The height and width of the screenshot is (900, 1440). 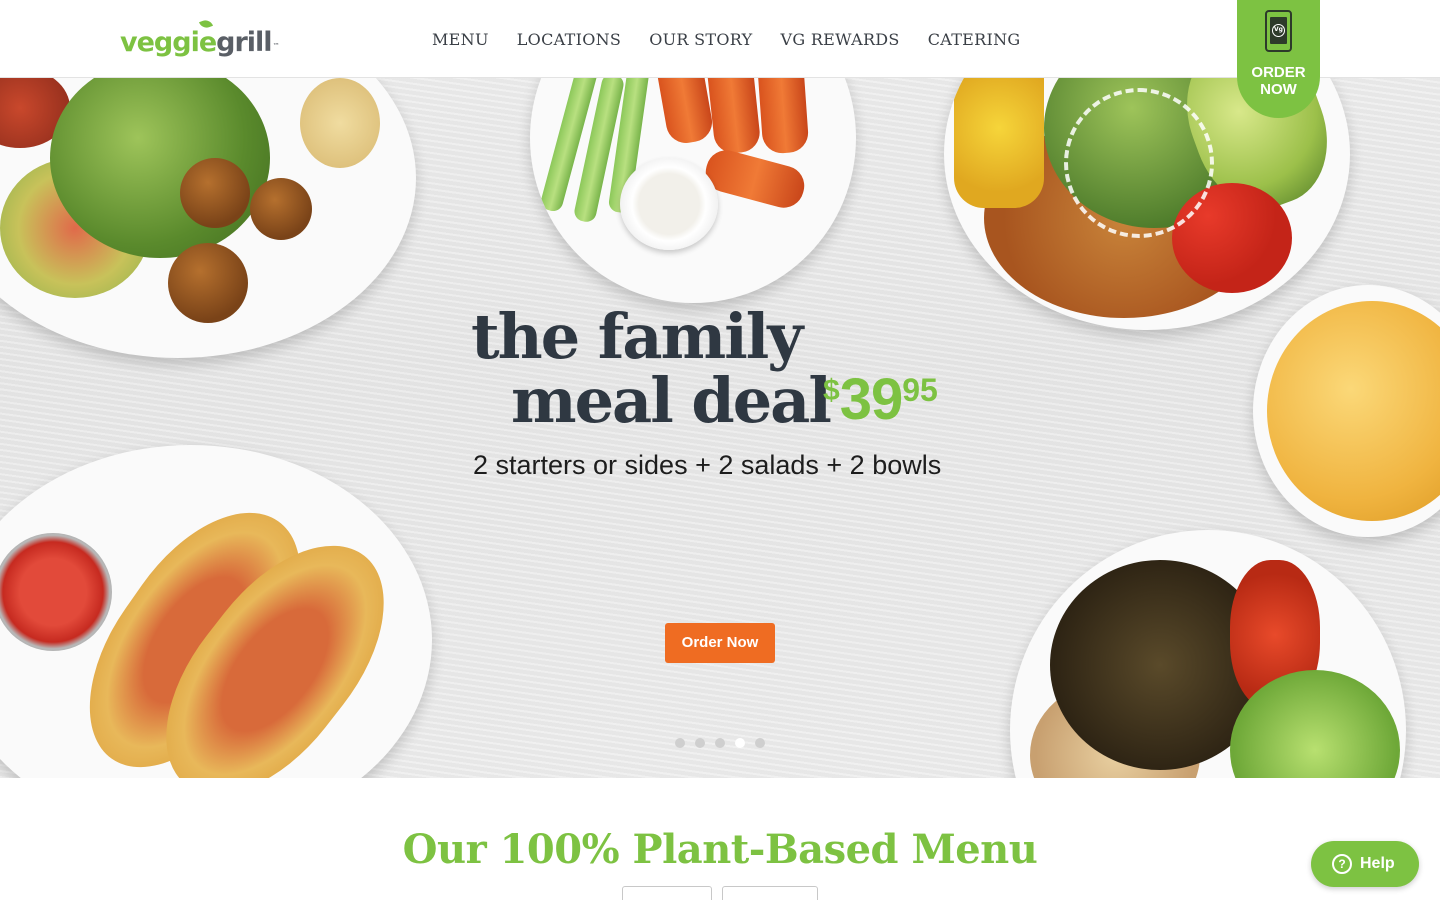 I want to click on menu-section-title: Our 100% Plant-Based Menu, so click(x=720, y=849).